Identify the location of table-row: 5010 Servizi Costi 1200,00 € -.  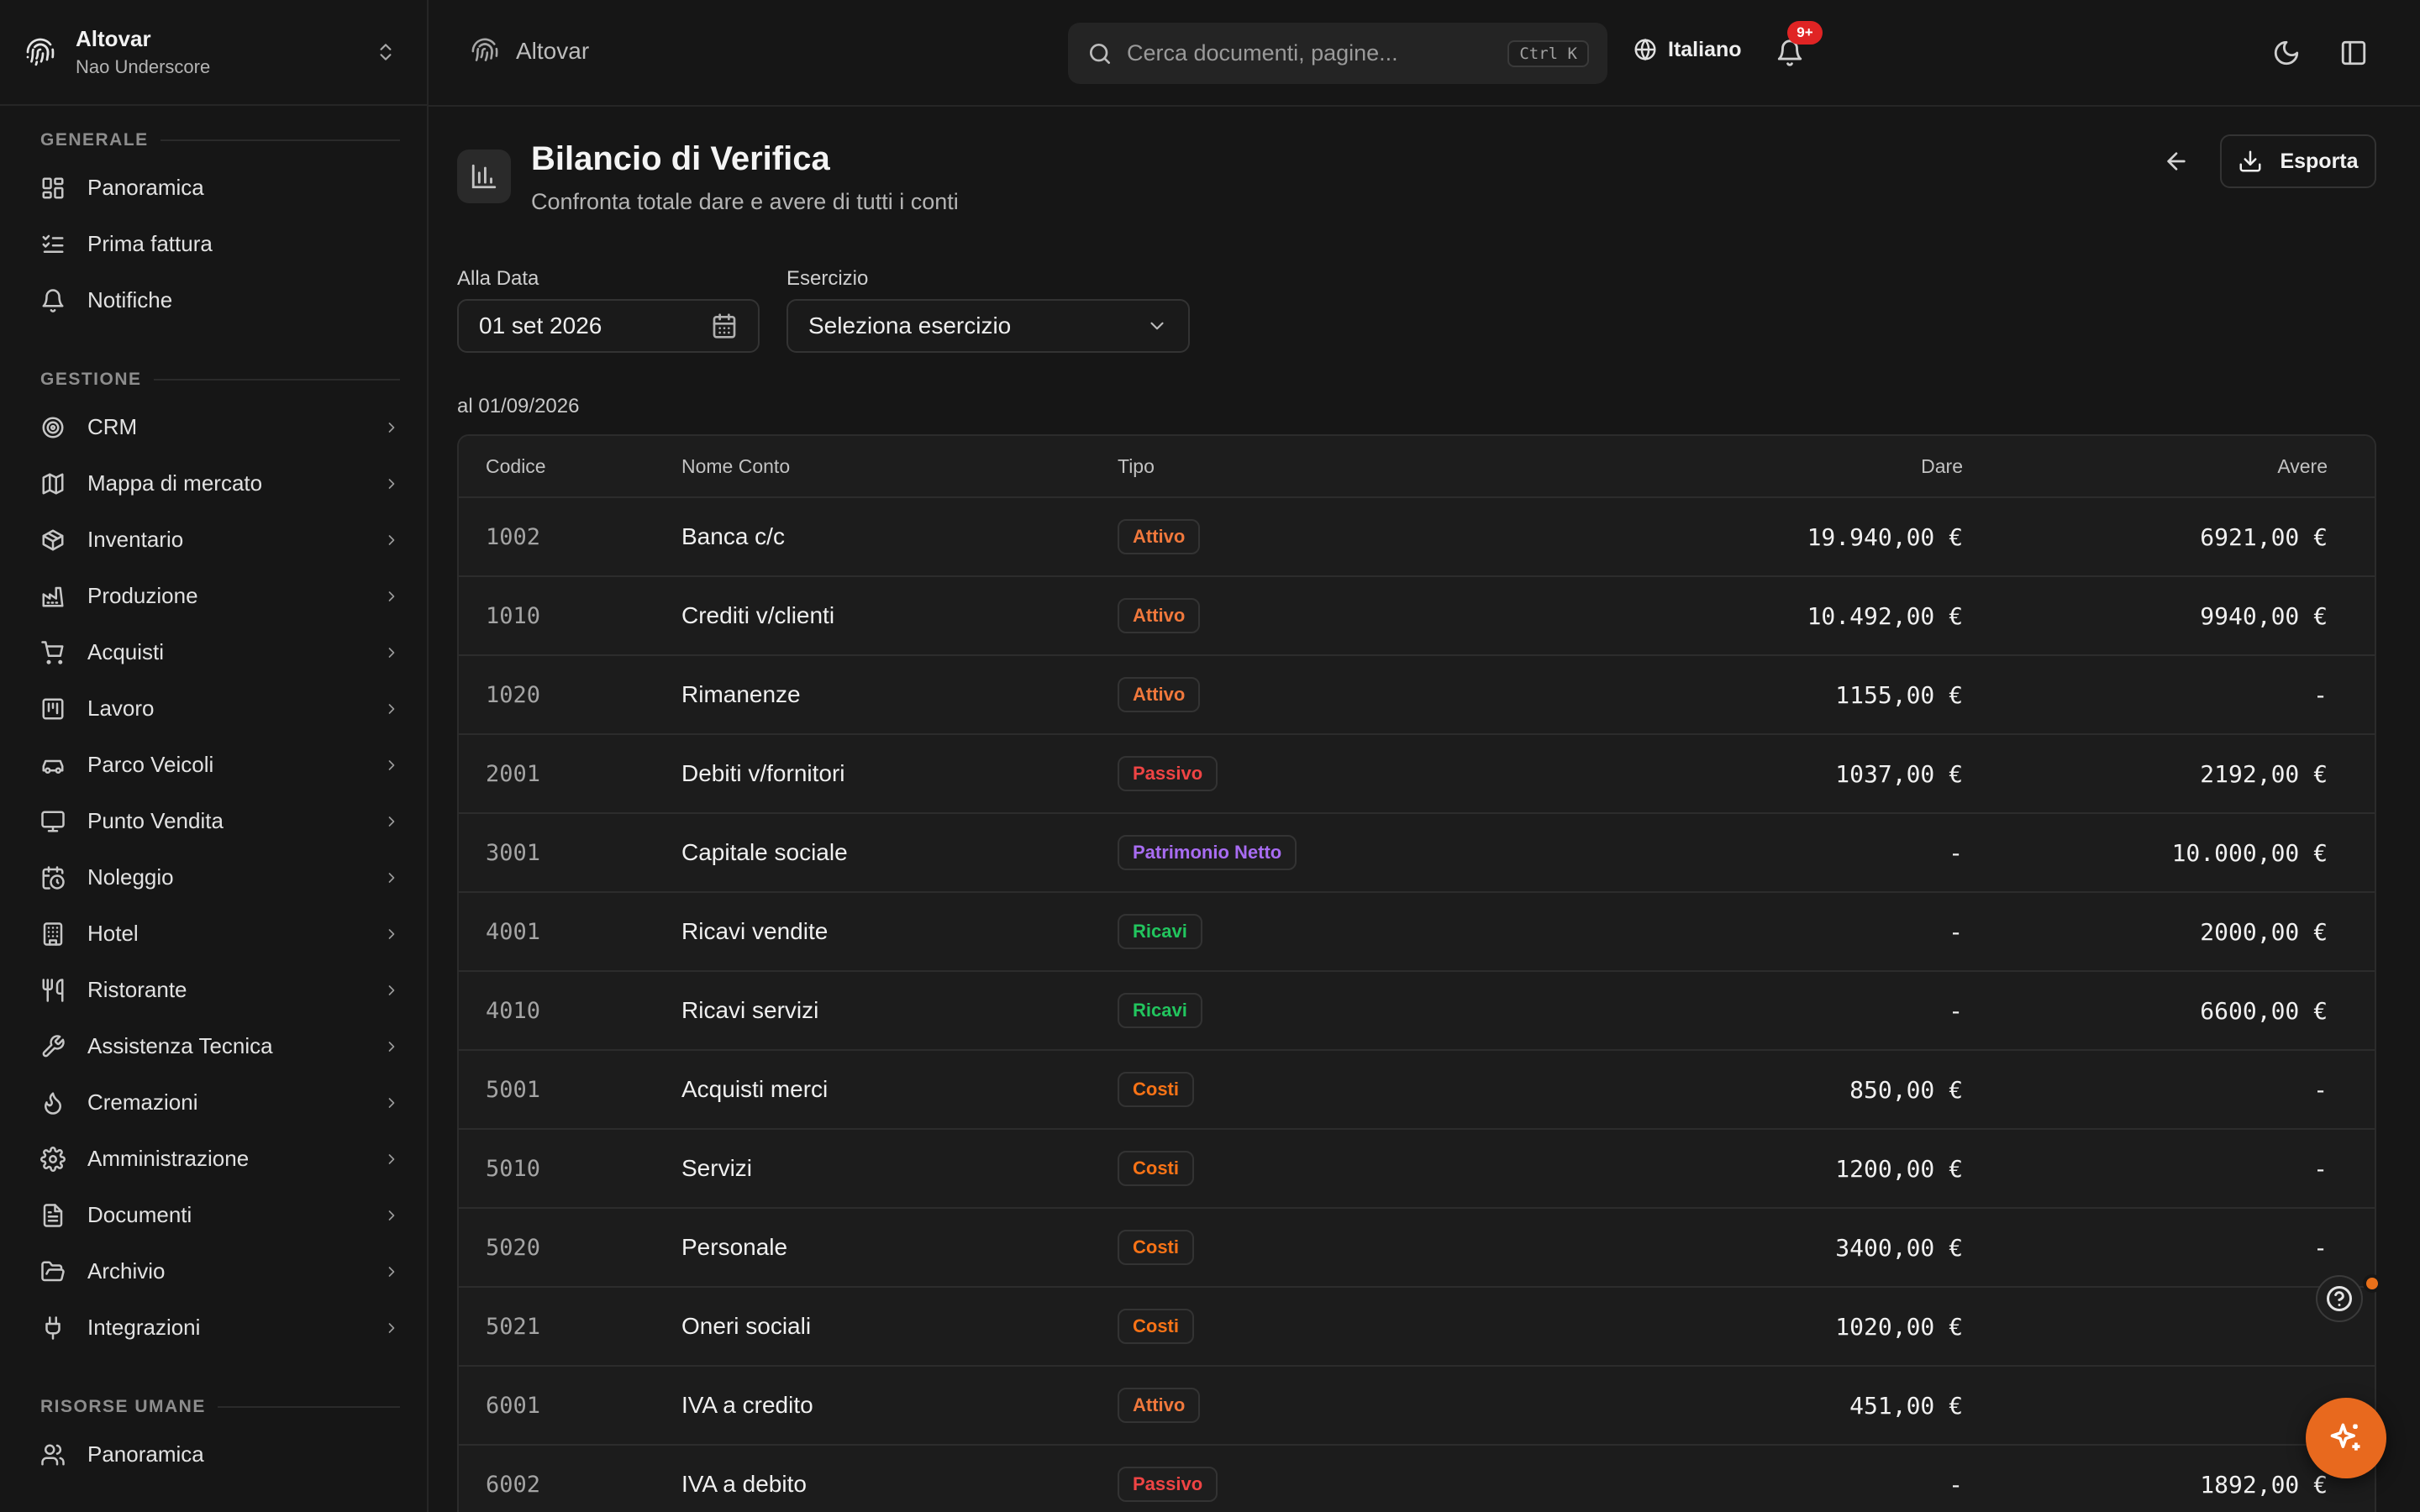
(1417, 1169).